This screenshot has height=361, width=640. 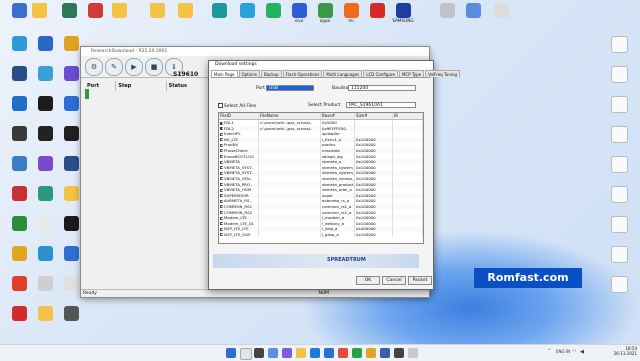 What do you see at coordinates (154, 67) in the screenshot?
I see `stop-button: ■` at bounding box center [154, 67].